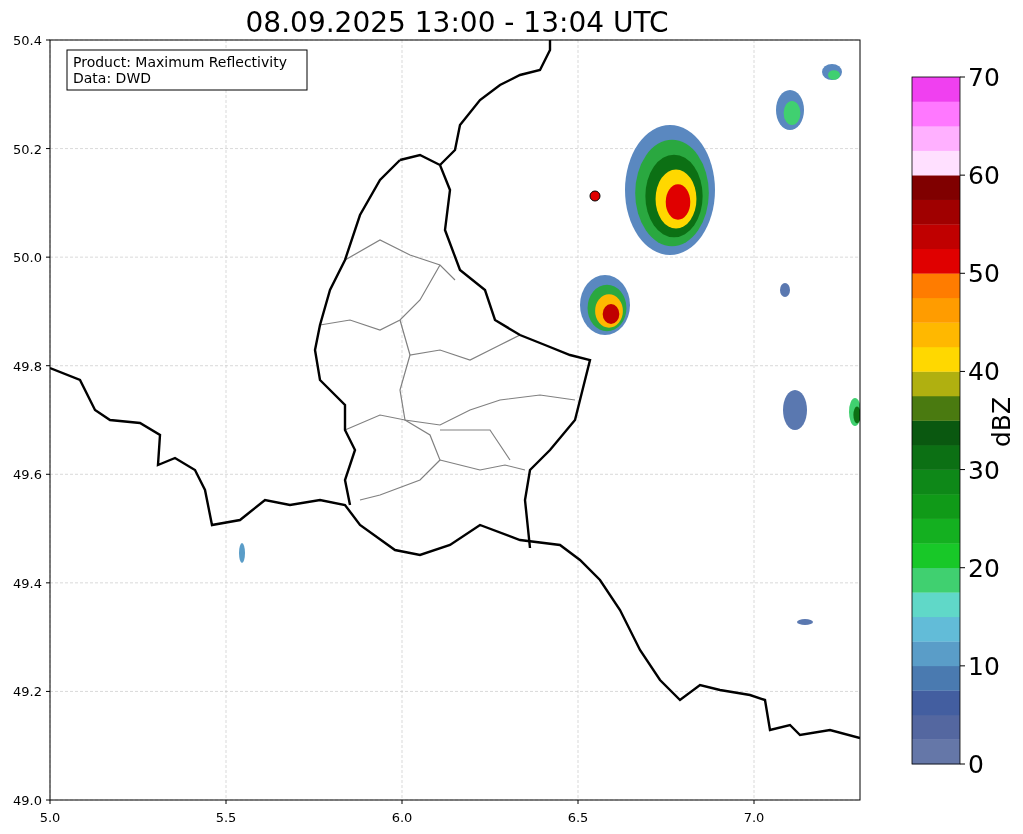 Image resolution: width=1023 pixels, height=834 pixels. What do you see at coordinates (27, 583) in the screenshot?
I see `axis-tick-label: 49.4` at bounding box center [27, 583].